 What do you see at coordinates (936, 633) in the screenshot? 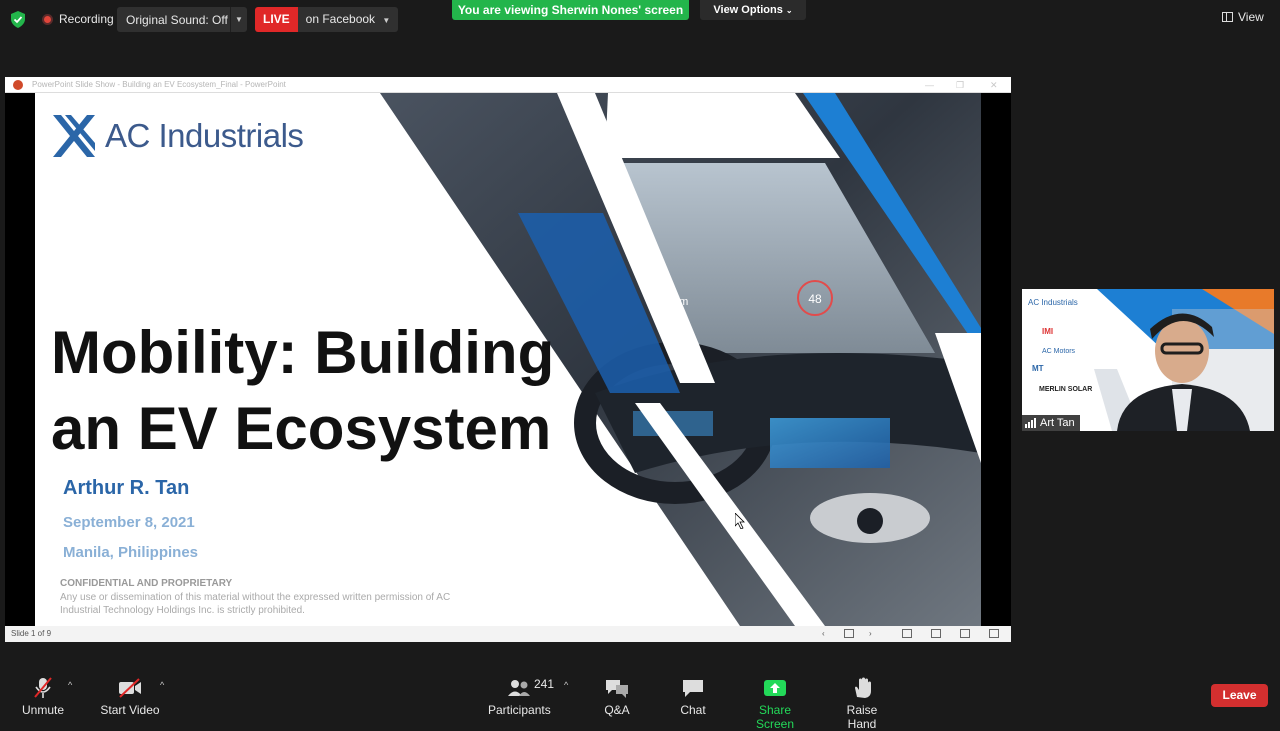
I see `slide-sorter-icon` at bounding box center [936, 633].